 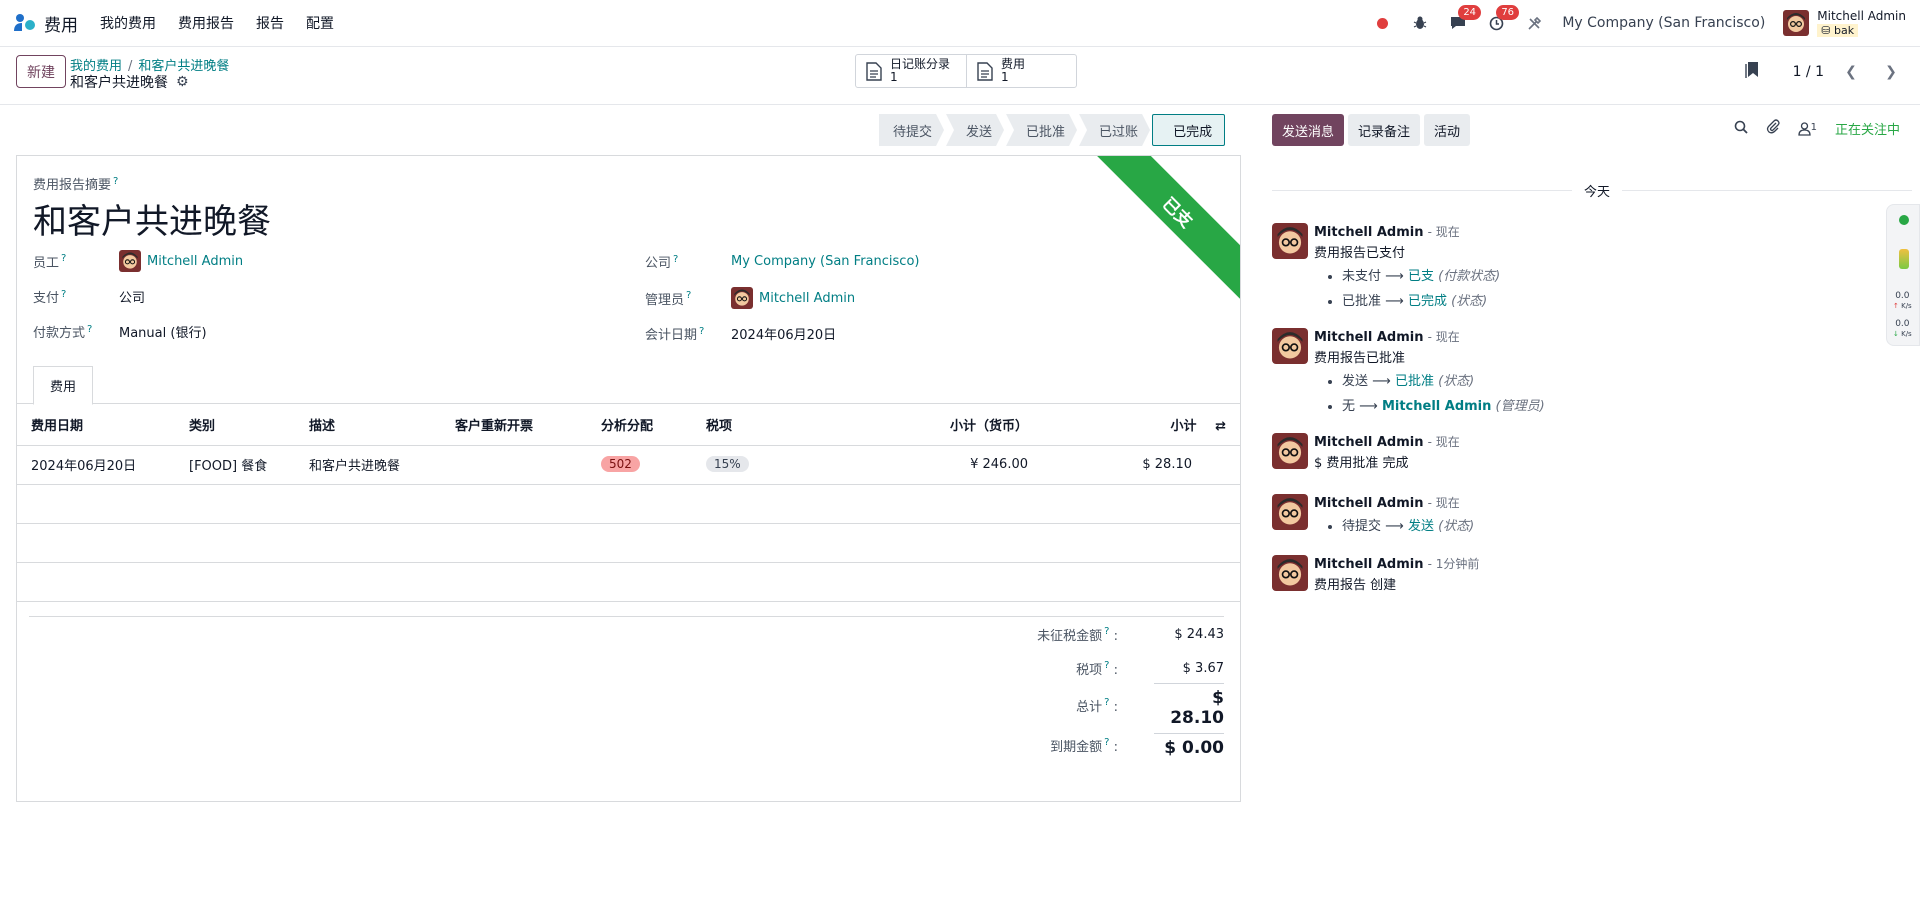 I want to click on employee-value: Mitchell Admin, so click(x=195, y=261).